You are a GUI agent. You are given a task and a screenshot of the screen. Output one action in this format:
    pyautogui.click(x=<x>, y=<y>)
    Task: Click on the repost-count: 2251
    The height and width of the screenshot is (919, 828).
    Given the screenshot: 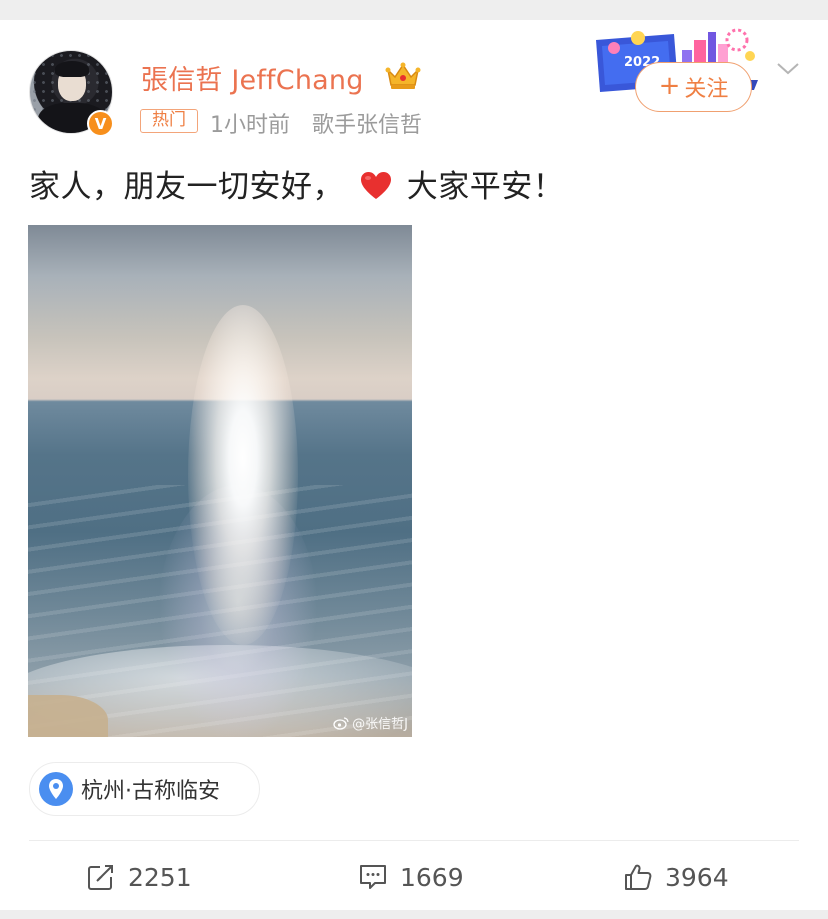 What is the action you would take?
    pyautogui.click(x=160, y=877)
    